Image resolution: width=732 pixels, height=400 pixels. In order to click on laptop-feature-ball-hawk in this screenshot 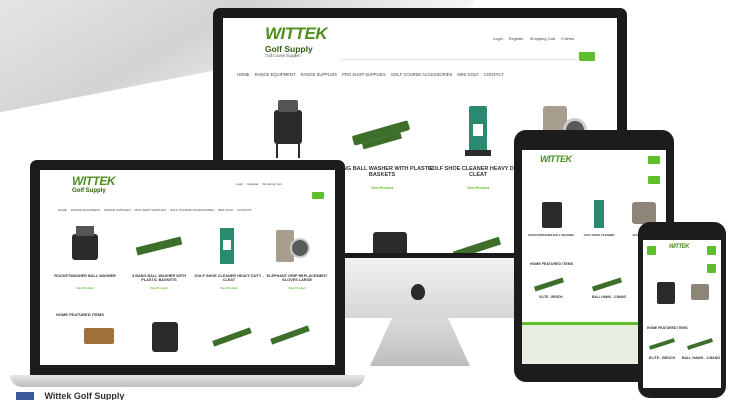, I will do `click(290, 335)`.